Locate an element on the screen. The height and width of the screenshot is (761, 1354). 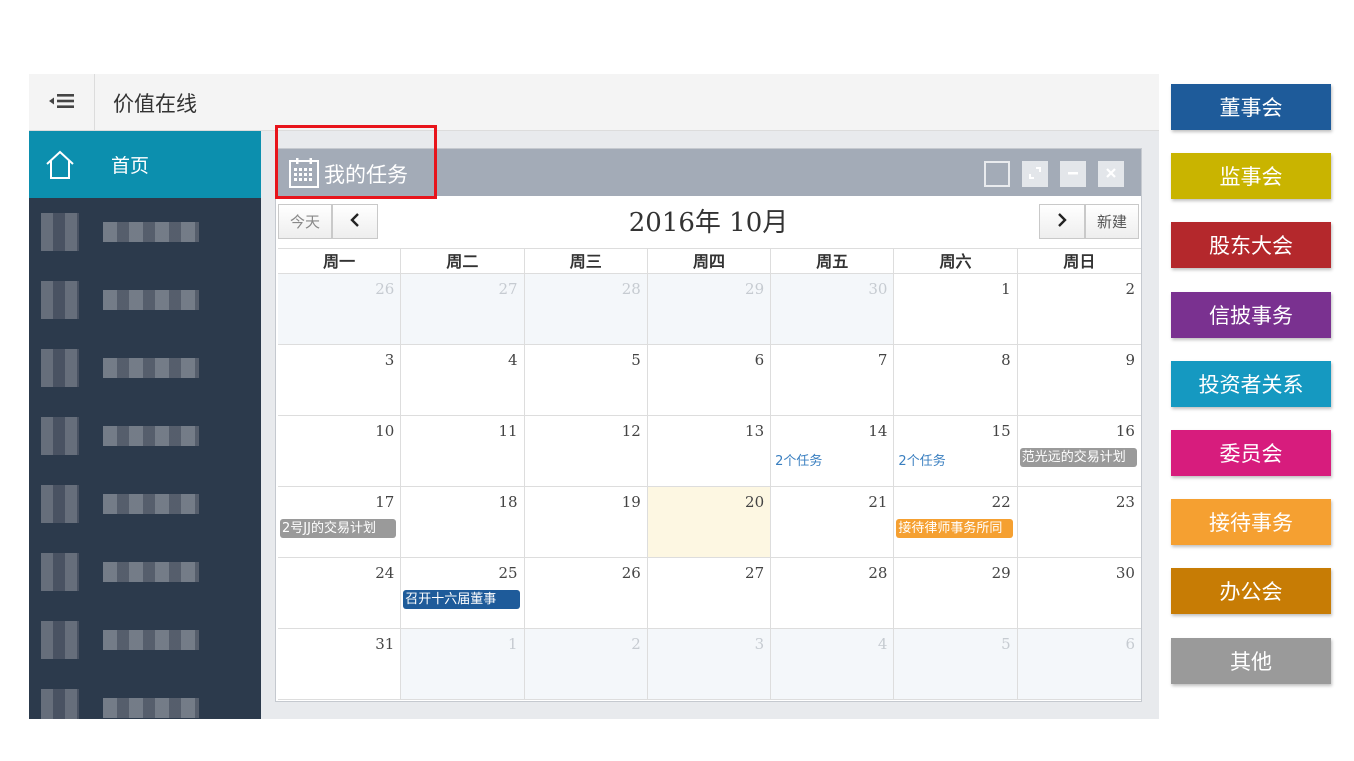
calendar-day: 19 is located at coordinates (586, 522).